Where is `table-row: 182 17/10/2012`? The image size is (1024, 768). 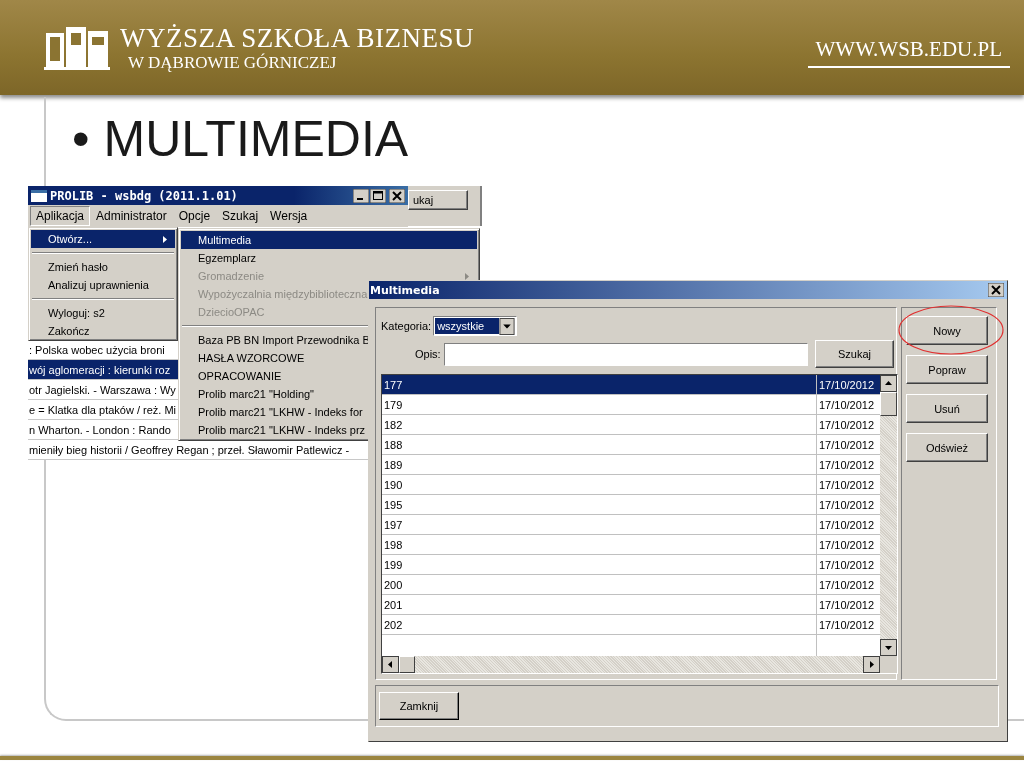
table-row: 182 17/10/2012 is located at coordinates (631, 425).